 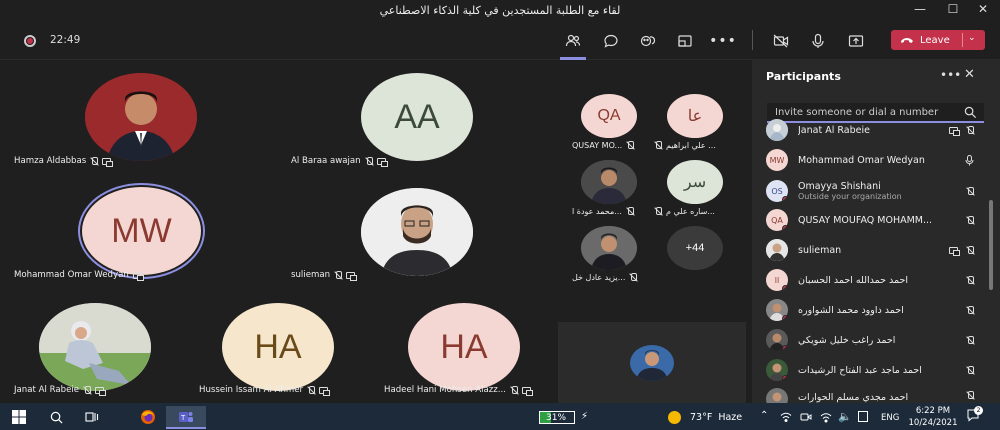 What do you see at coordinates (974, 414) in the screenshot?
I see `notification-icon: 2` at bounding box center [974, 414].